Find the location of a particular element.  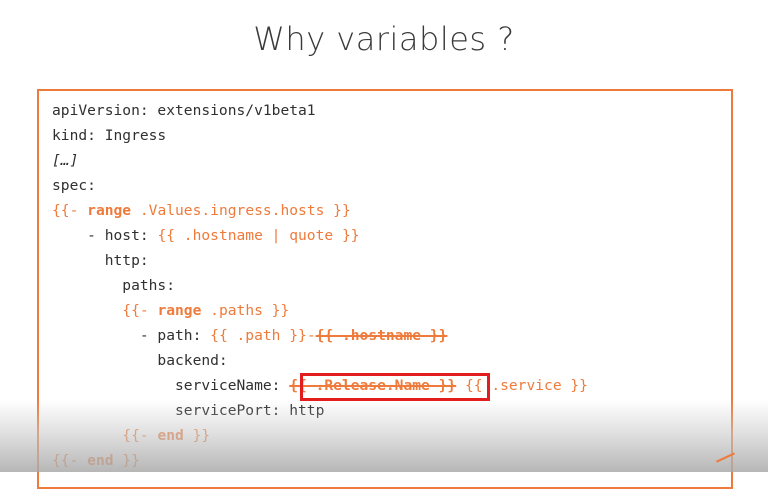

template-expression: .Values.ingress.hosts }} is located at coordinates (241, 210).